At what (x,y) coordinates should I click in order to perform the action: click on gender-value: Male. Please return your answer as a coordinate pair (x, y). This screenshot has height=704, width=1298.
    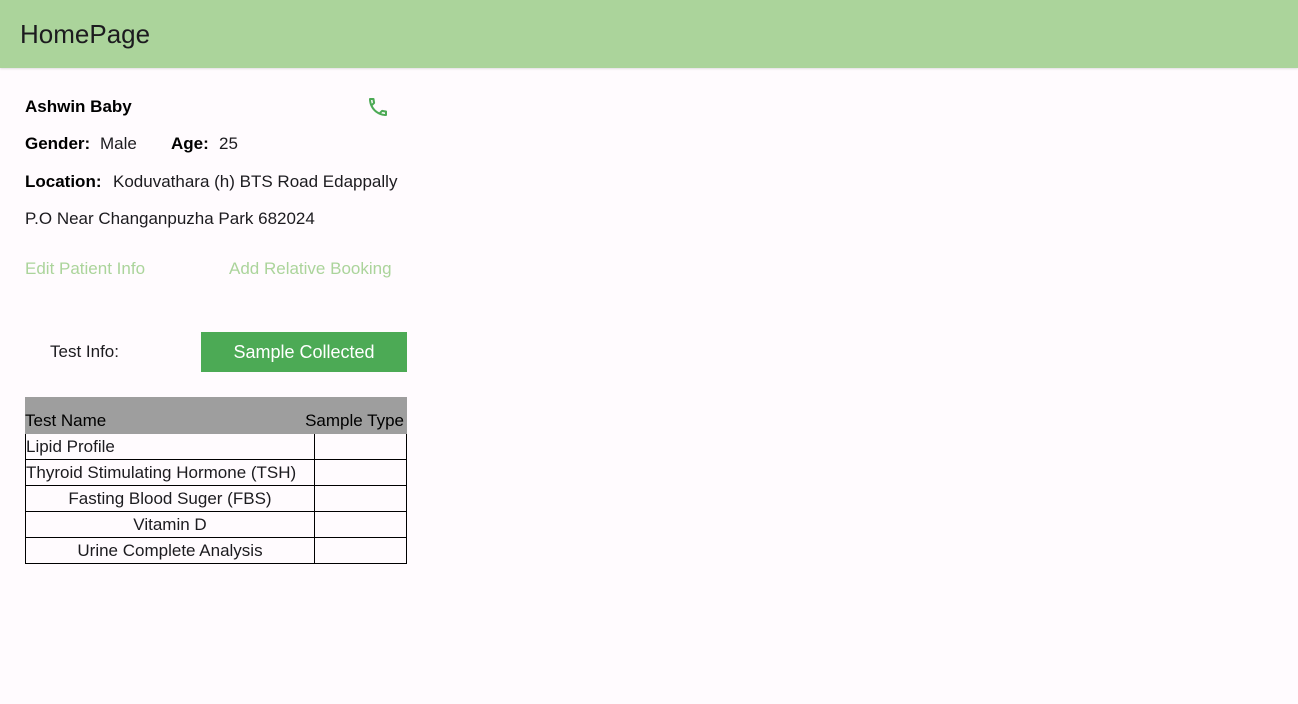
    Looking at the image, I should click on (118, 143).